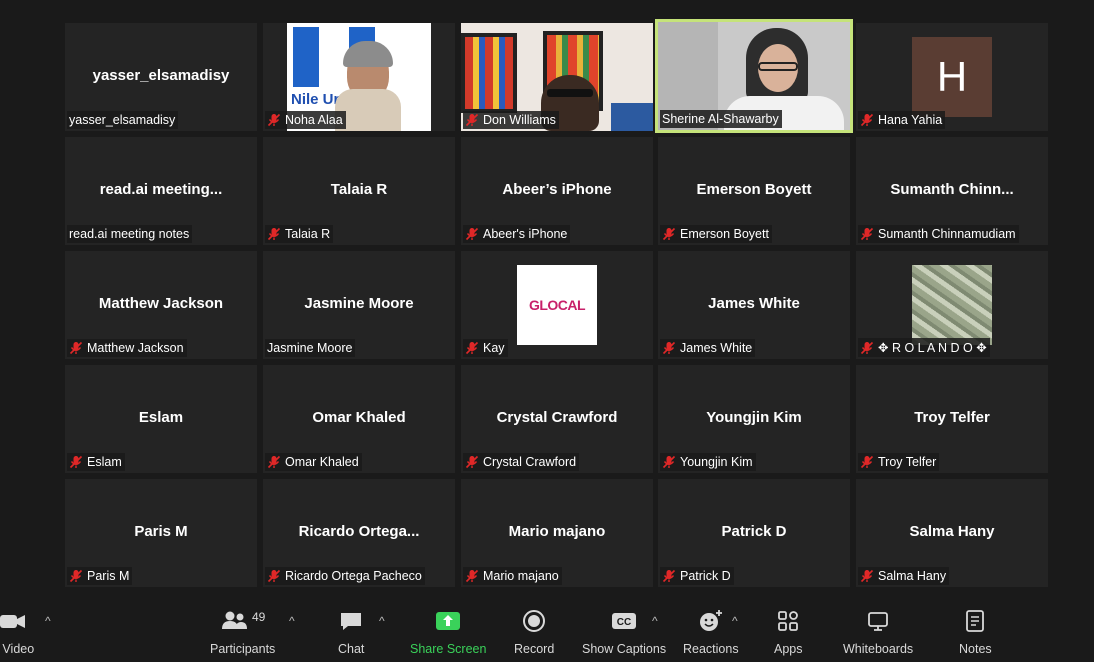 This screenshot has height=662, width=1094. Describe the element at coordinates (952, 191) in the screenshot. I see `participant-tile: Sumanth Chinn... Sumanth Chinnamudiam` at that location.